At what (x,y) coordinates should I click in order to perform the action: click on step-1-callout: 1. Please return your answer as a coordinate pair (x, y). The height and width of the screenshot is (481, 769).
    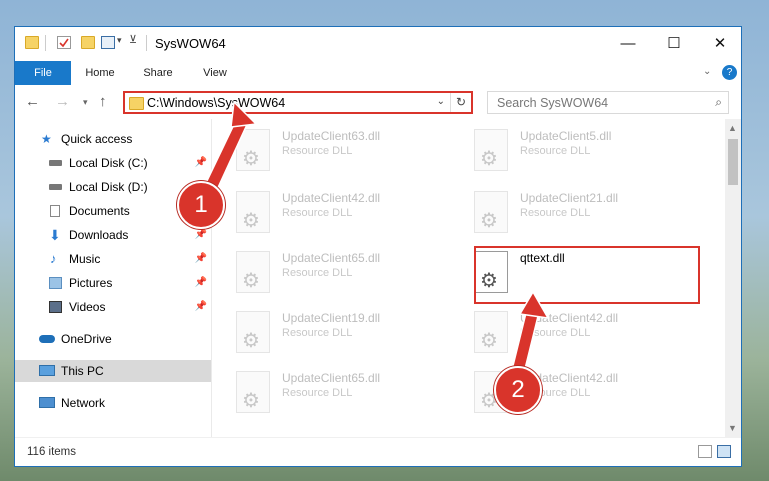
    Looking at the image, I should click on (201, 205).